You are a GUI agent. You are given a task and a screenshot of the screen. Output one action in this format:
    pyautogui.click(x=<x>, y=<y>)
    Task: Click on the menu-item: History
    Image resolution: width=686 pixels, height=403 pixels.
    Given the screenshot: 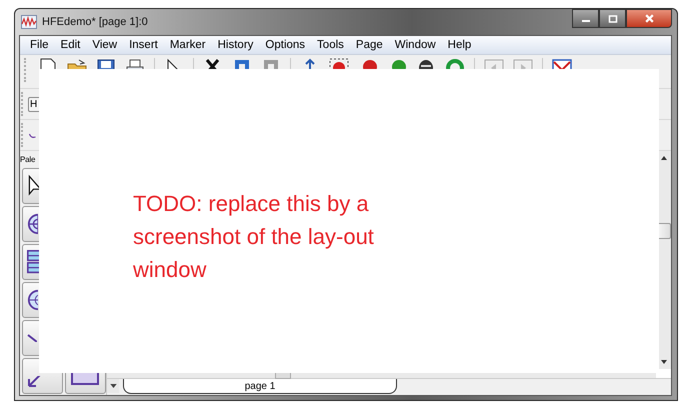 What is the action you would take?
    pyautogui.click(x=236, y=45)
    